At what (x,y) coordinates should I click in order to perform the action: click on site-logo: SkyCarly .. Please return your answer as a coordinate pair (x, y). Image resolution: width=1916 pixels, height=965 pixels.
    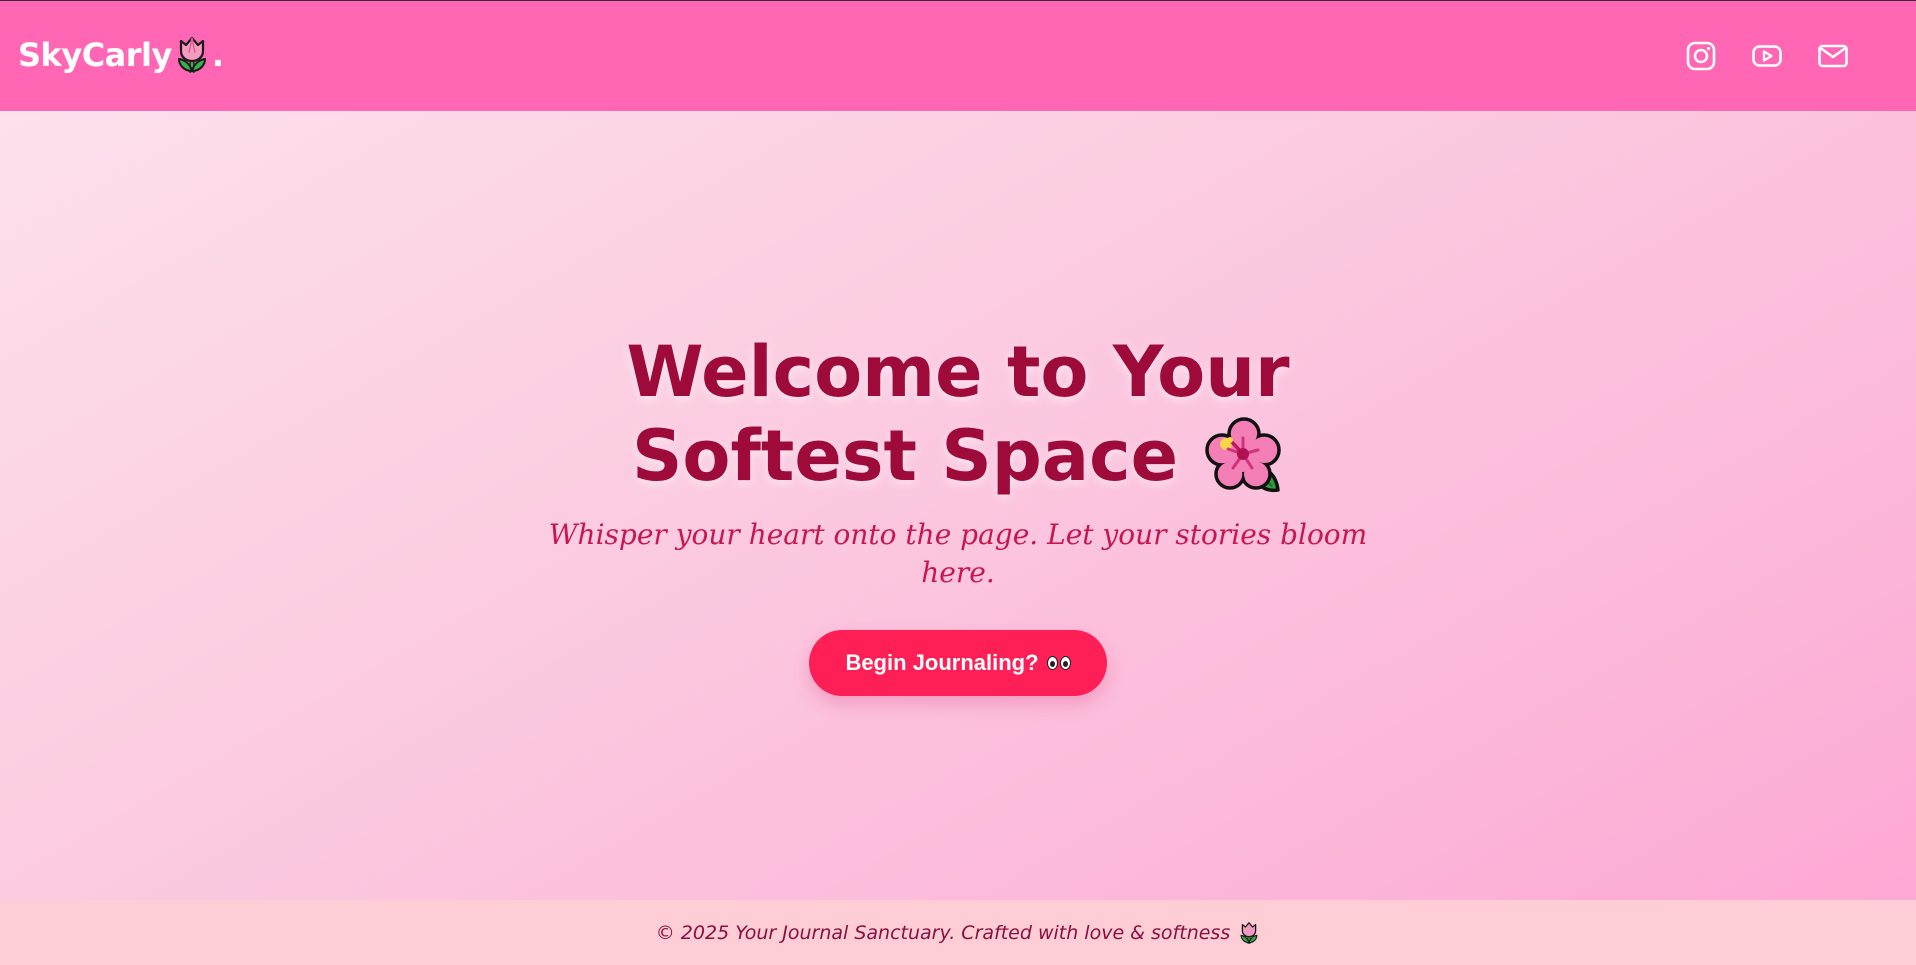
    Looking at the image, I should click on (121, 55).